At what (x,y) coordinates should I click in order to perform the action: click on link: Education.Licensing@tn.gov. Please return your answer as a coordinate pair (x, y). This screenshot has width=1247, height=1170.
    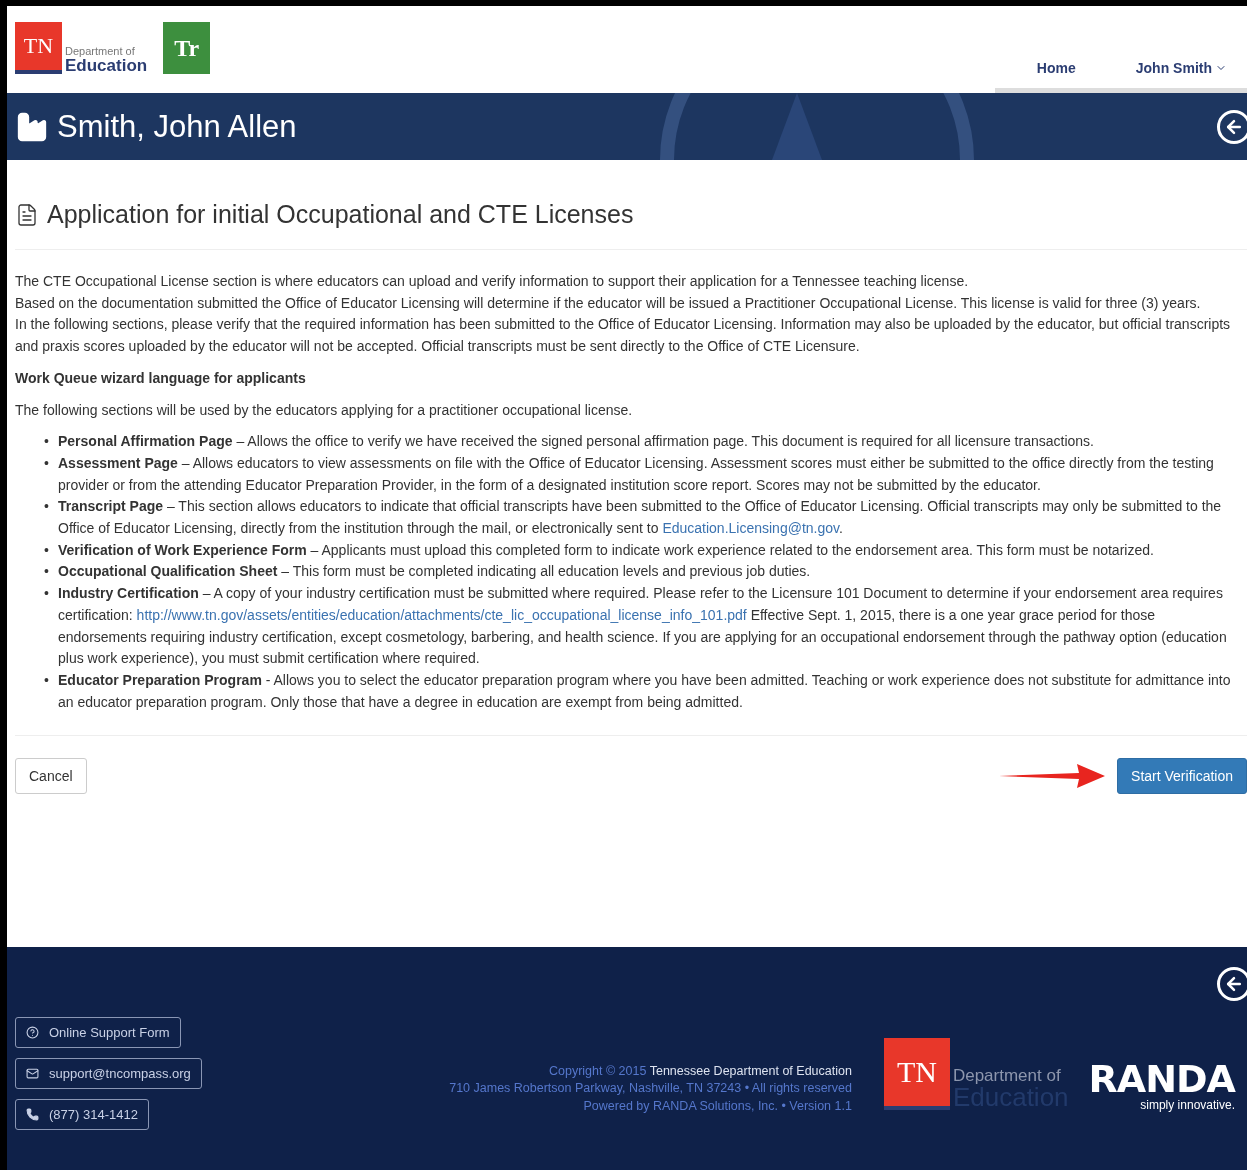
    Looking at the image, I should click on (750, 528).